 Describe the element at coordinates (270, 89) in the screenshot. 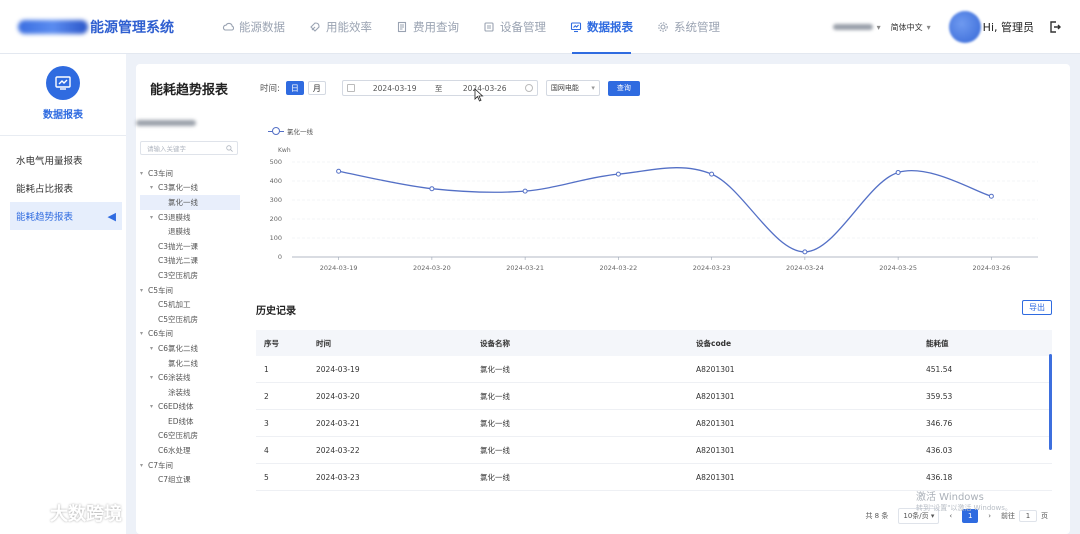

I see `time-label: 时间:` at that location.